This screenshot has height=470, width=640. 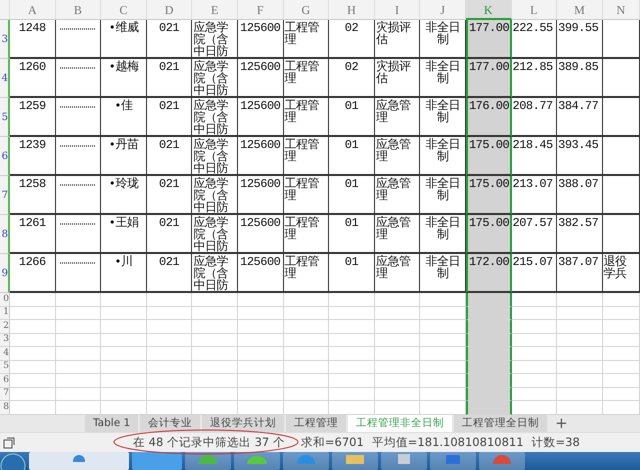 I want to click on table-cell: 382.57, so click(x=580, y=234).